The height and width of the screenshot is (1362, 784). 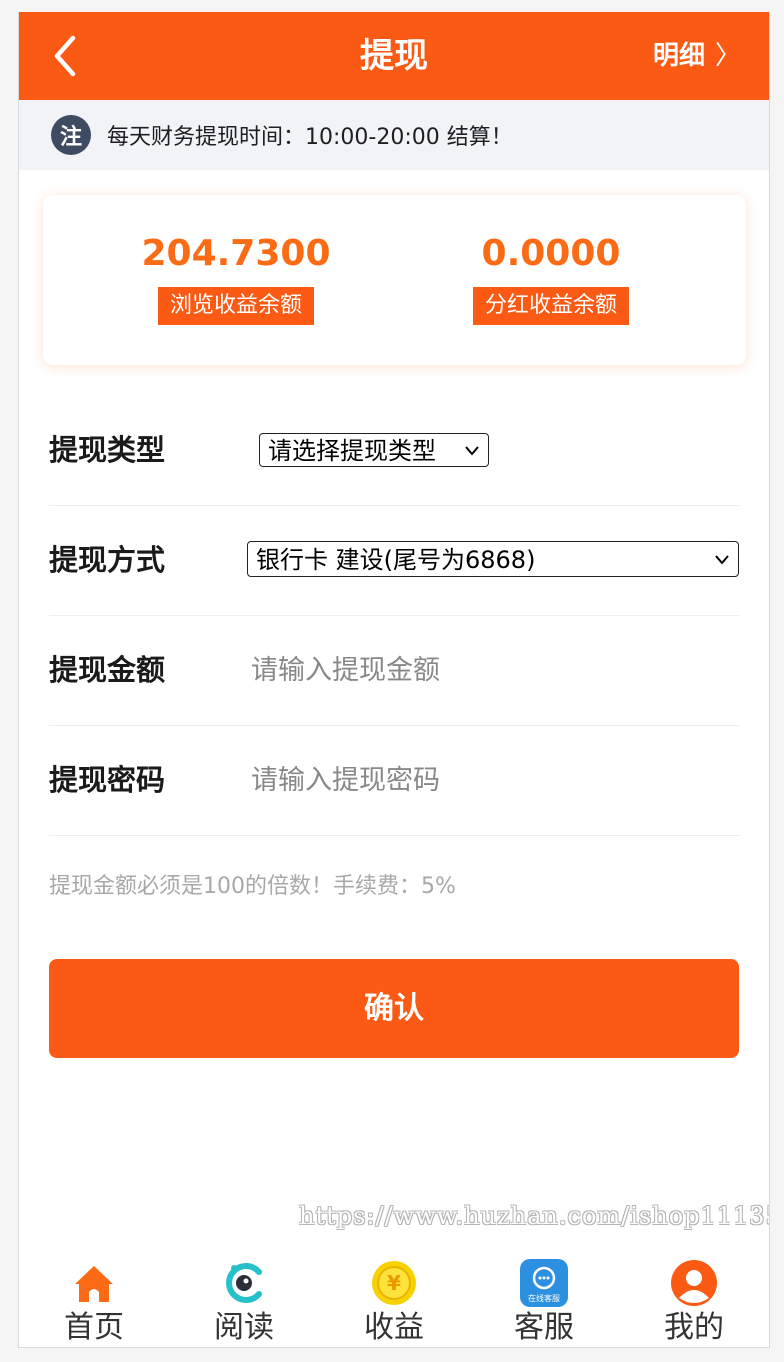 I want to click on dividend-balance: 0.0000 分红收益余额, so click(x=551, y=260).